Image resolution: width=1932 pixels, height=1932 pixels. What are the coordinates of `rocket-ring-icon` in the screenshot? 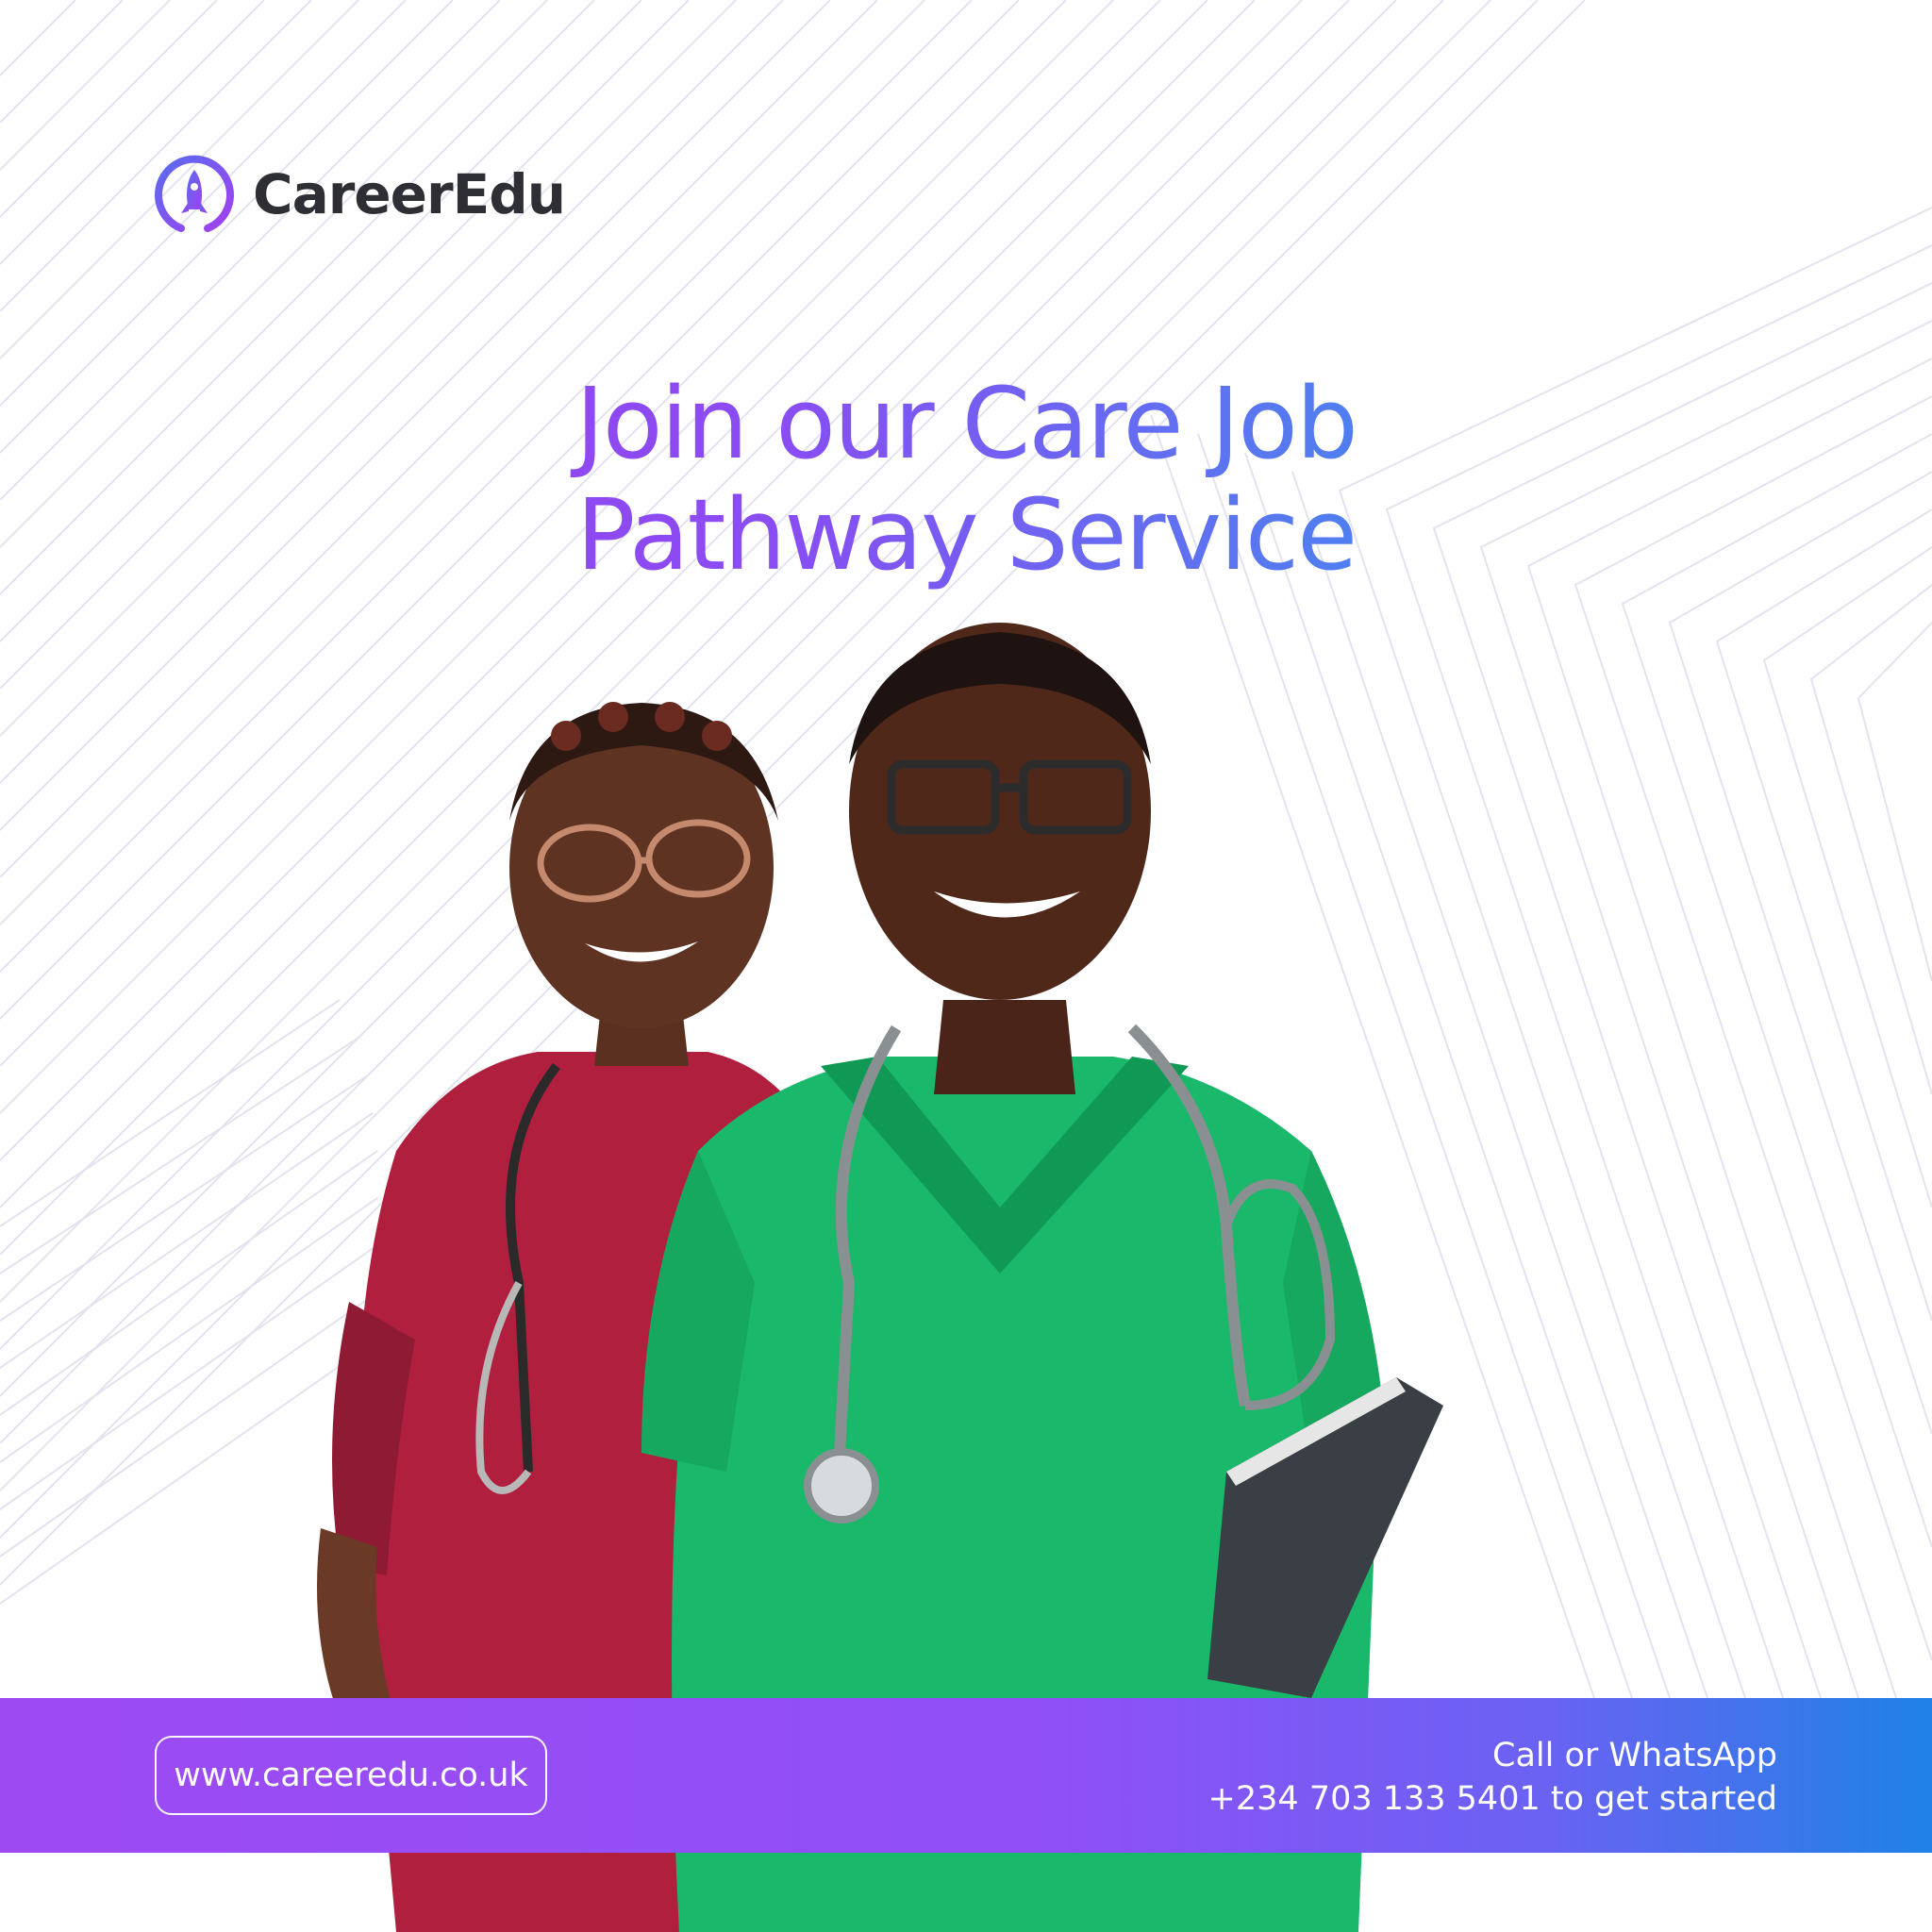 It's located at (194, 194).